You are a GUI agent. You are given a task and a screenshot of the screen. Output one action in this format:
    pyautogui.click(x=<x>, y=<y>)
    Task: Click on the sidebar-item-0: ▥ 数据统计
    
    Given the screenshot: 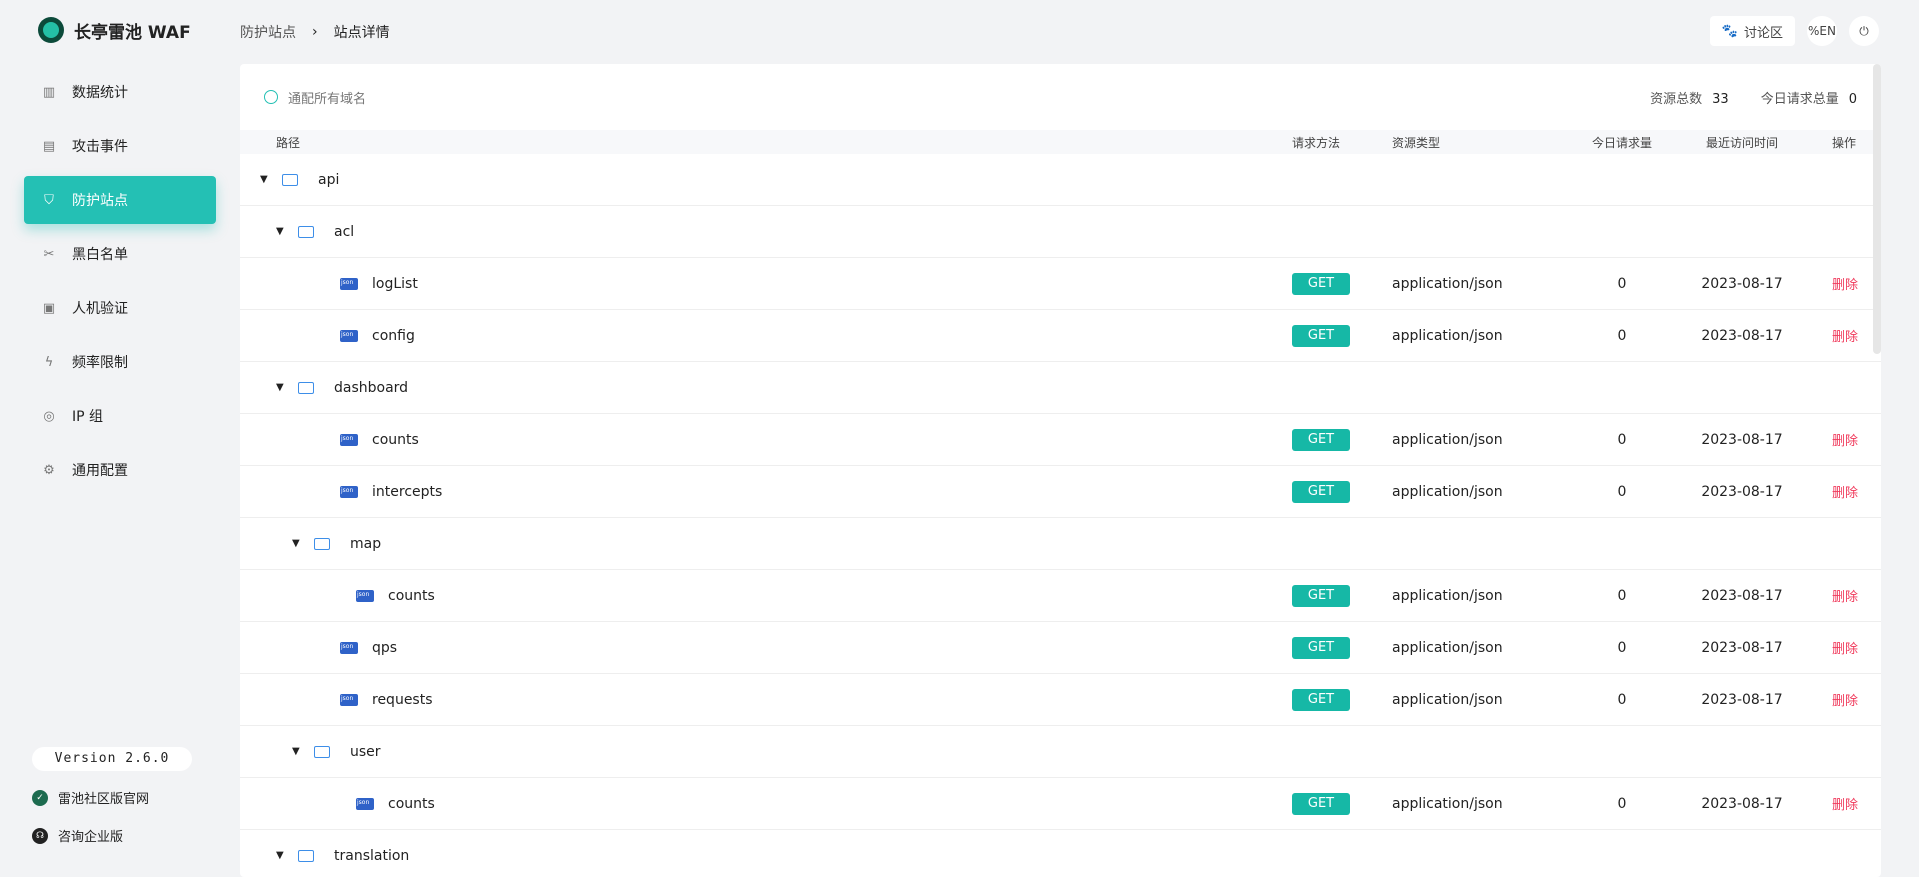 What is the action you would take?
    pyautogui.click(x=120, y=92)
    